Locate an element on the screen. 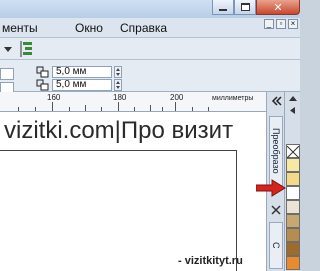 Image resolution: width=320 pixels, height=271 pixels. standard-toolbar is located at coordinates (150, 49).